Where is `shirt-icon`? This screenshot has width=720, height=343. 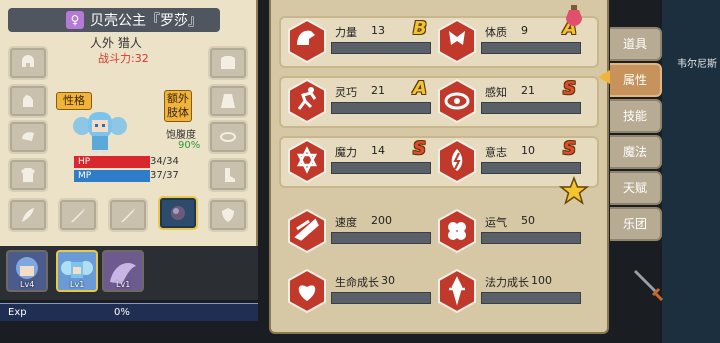
shirt-icon is located at coordinates (28, 175).